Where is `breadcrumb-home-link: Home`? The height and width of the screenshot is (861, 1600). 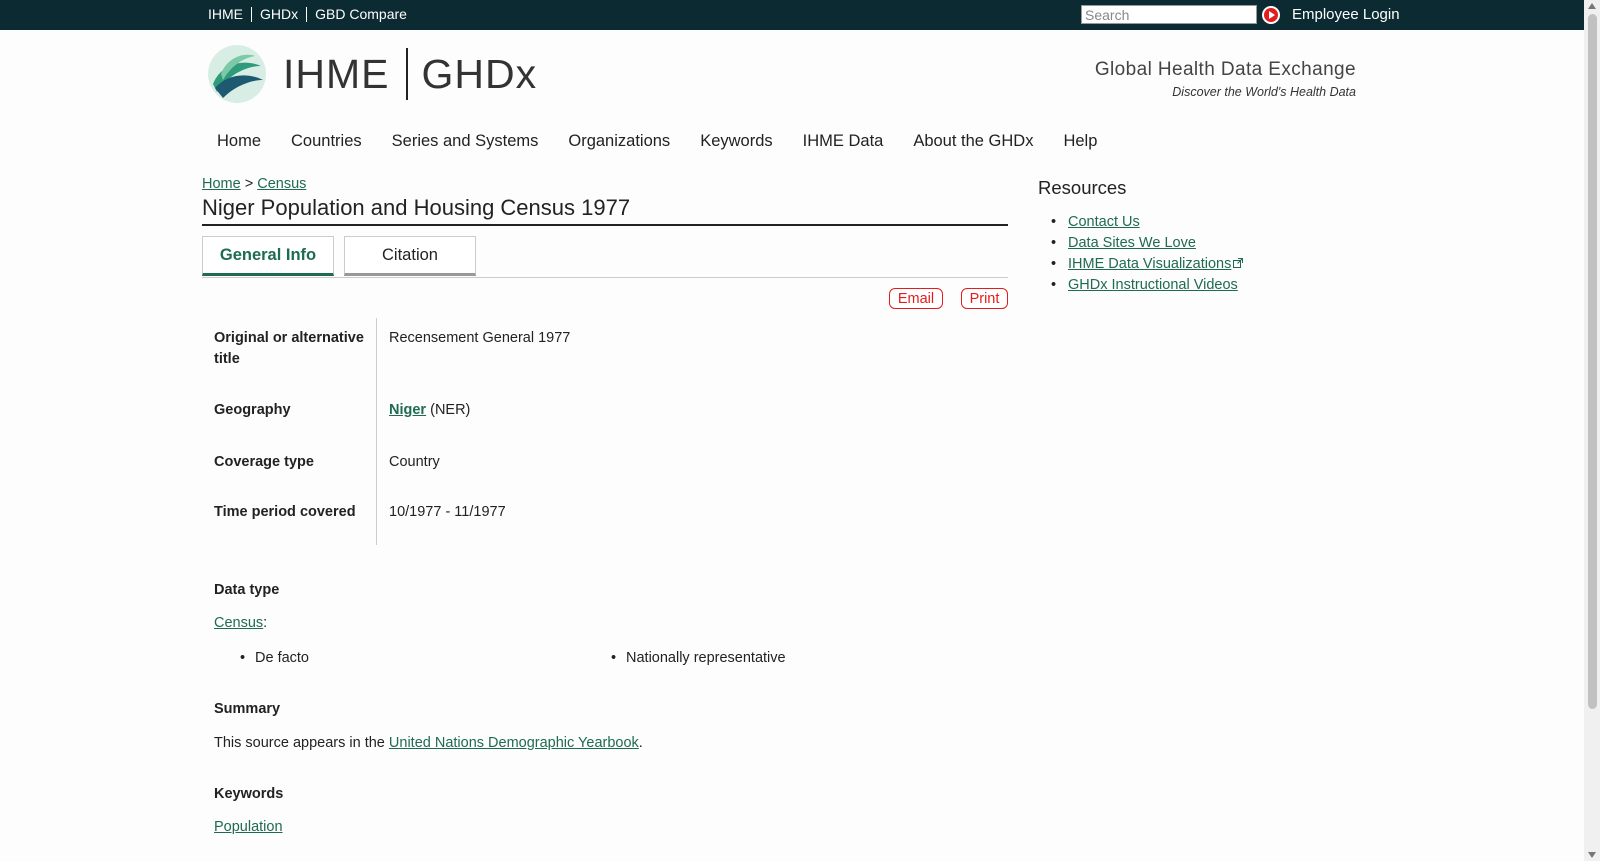
breadcrumb-home-link: Home is located at coordinates (221, 184).